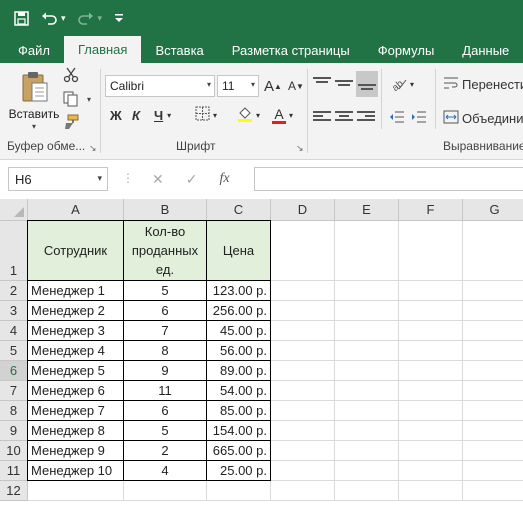 Image resolution: width=523 pixels, height=507 pixels. What do you see at coordinates (75, 351) in the screenshot?
I see `table-cell: Менеджер 4` at bounding box center [75, 351].